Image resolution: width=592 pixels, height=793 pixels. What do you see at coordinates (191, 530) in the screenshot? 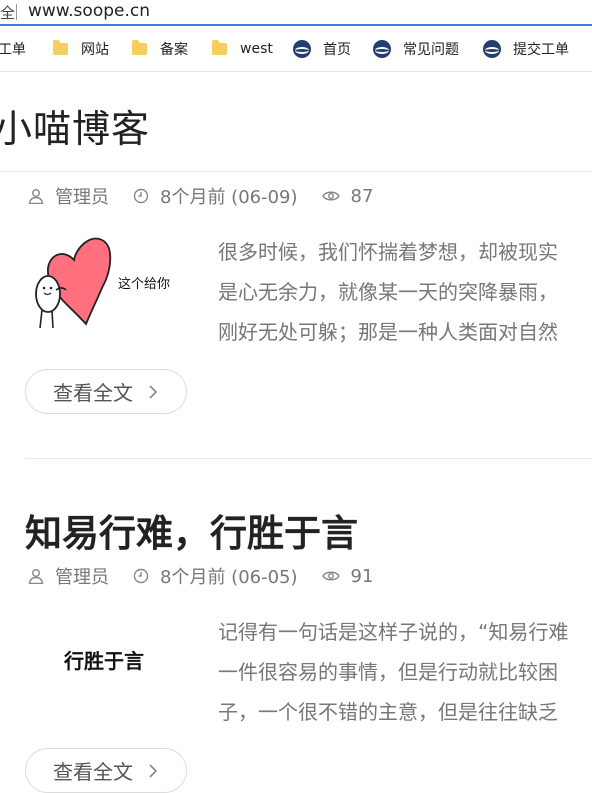
I see `post-title: 知易行难，行胜于言` at bounding box center [191, 530].